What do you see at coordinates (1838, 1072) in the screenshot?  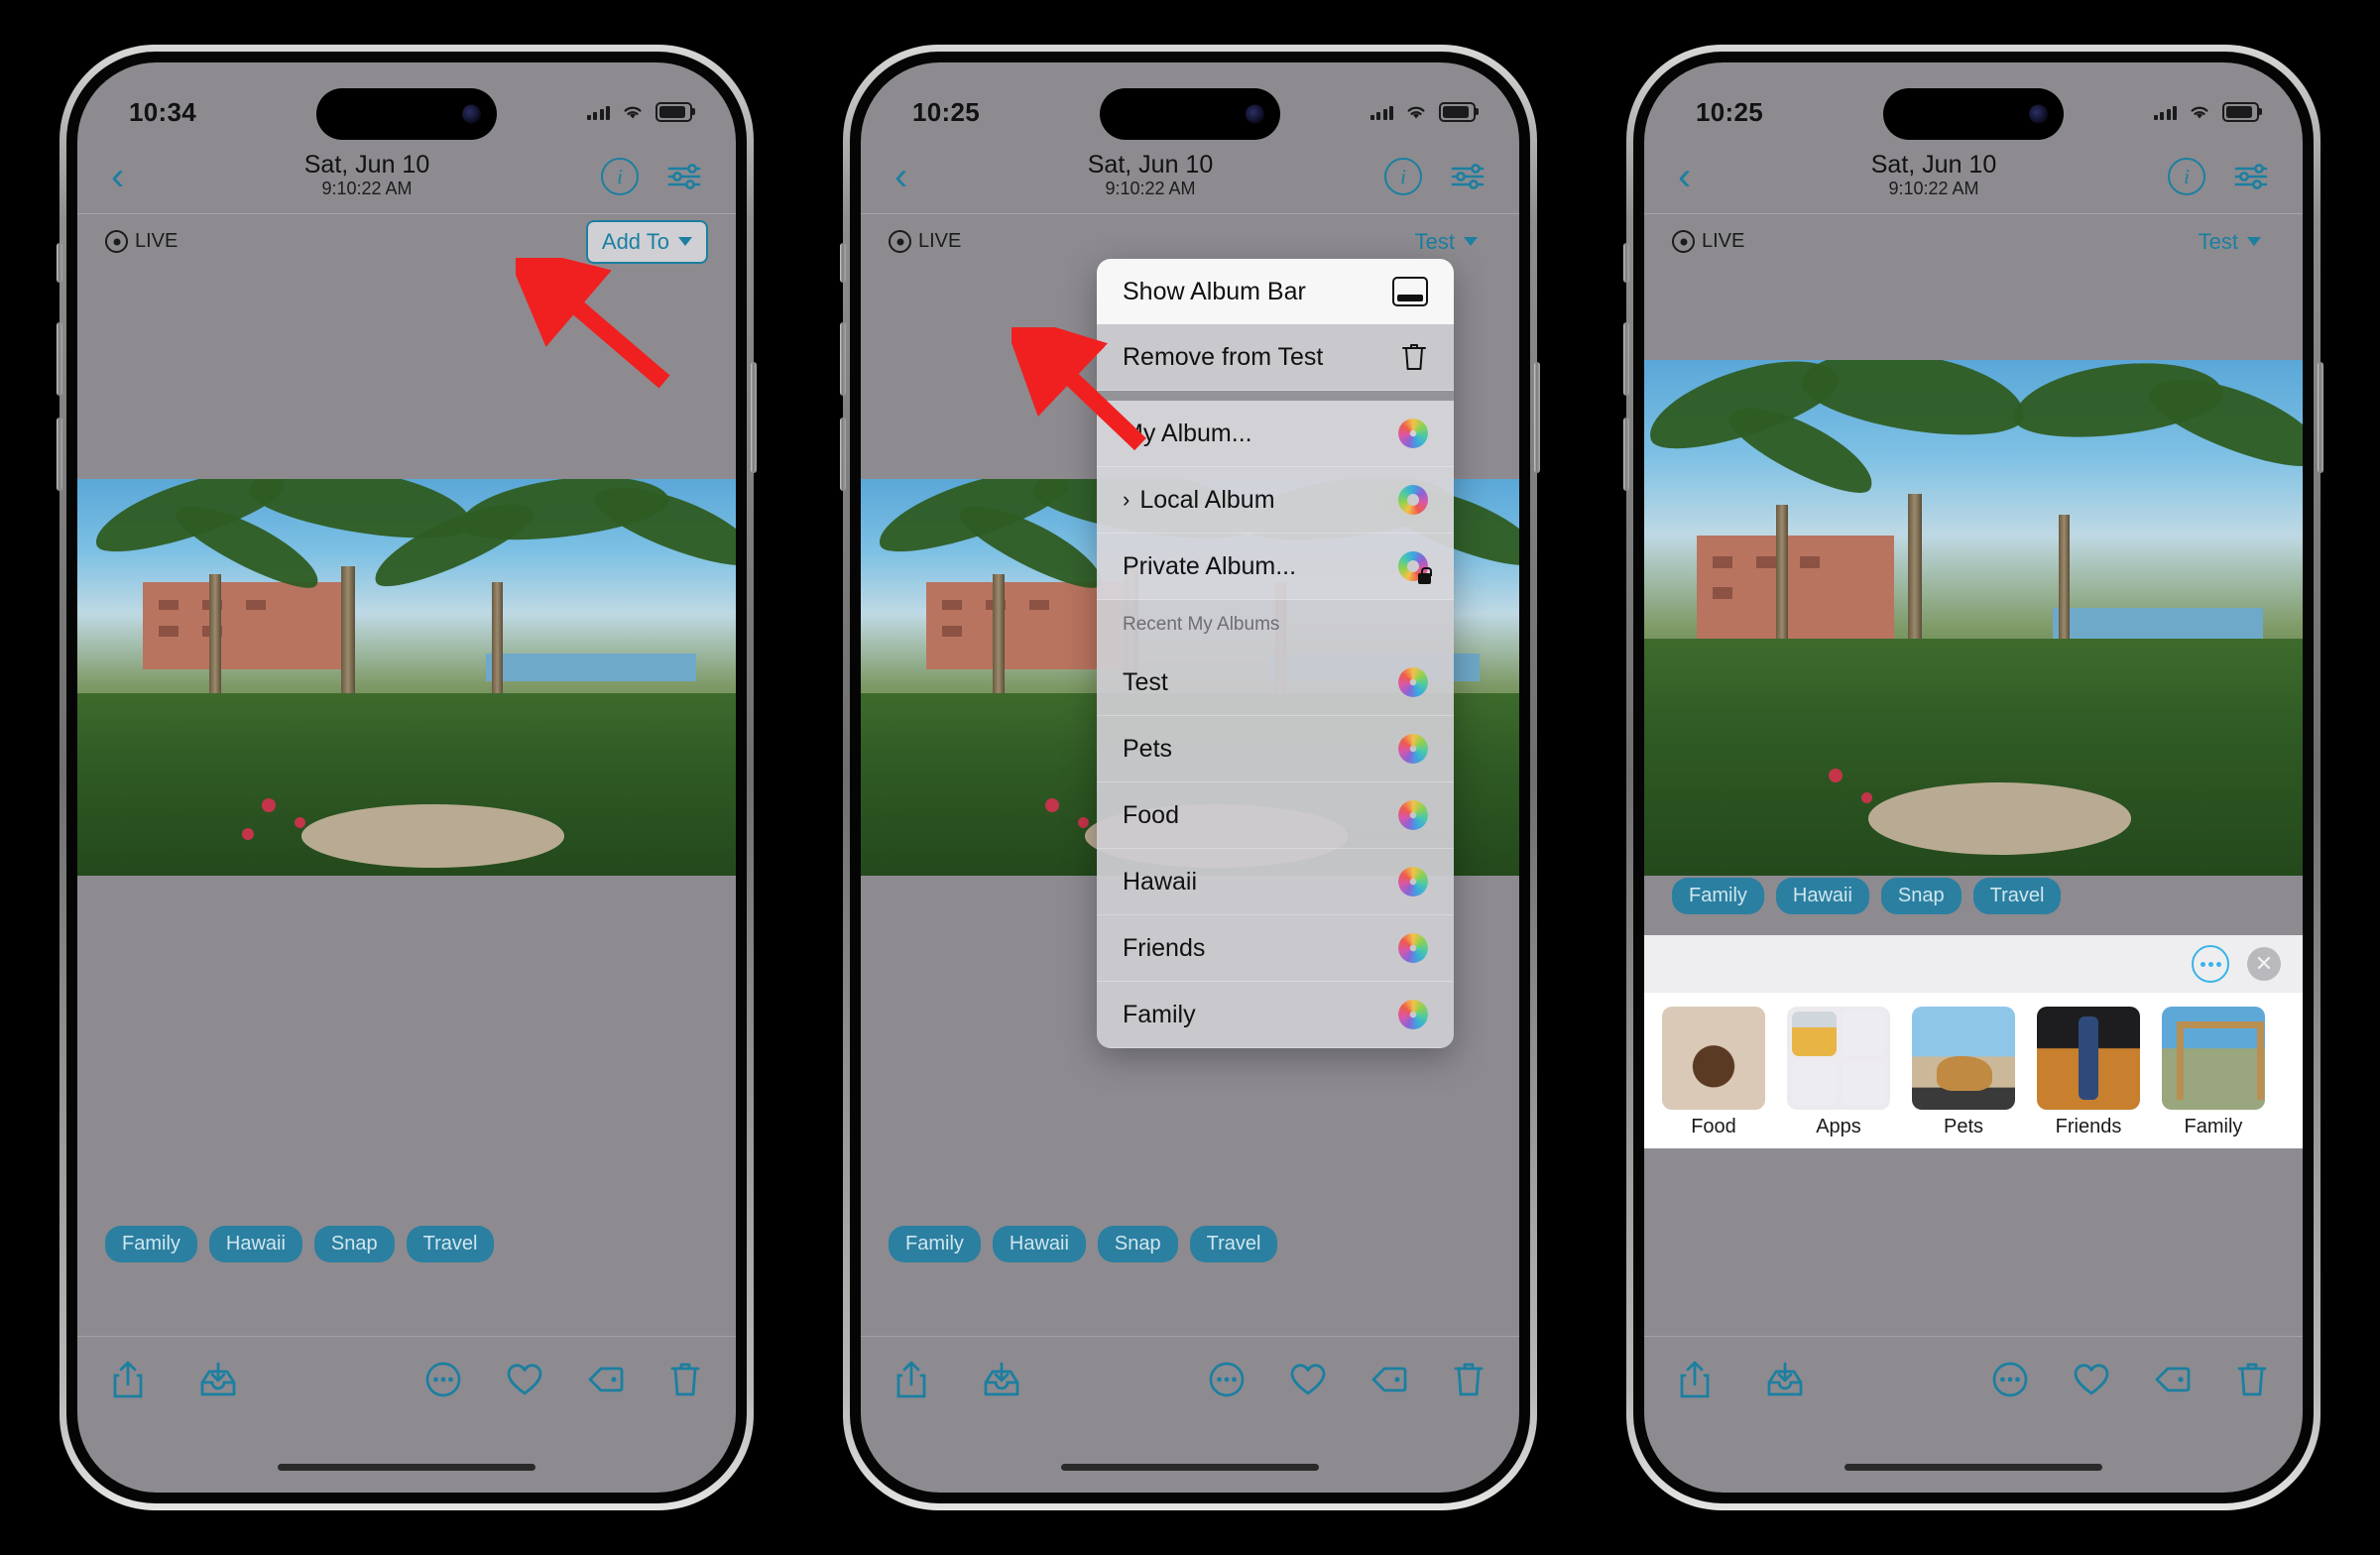 I see `album-thumb-item: Apps` at bounding box center [1838, 1072].